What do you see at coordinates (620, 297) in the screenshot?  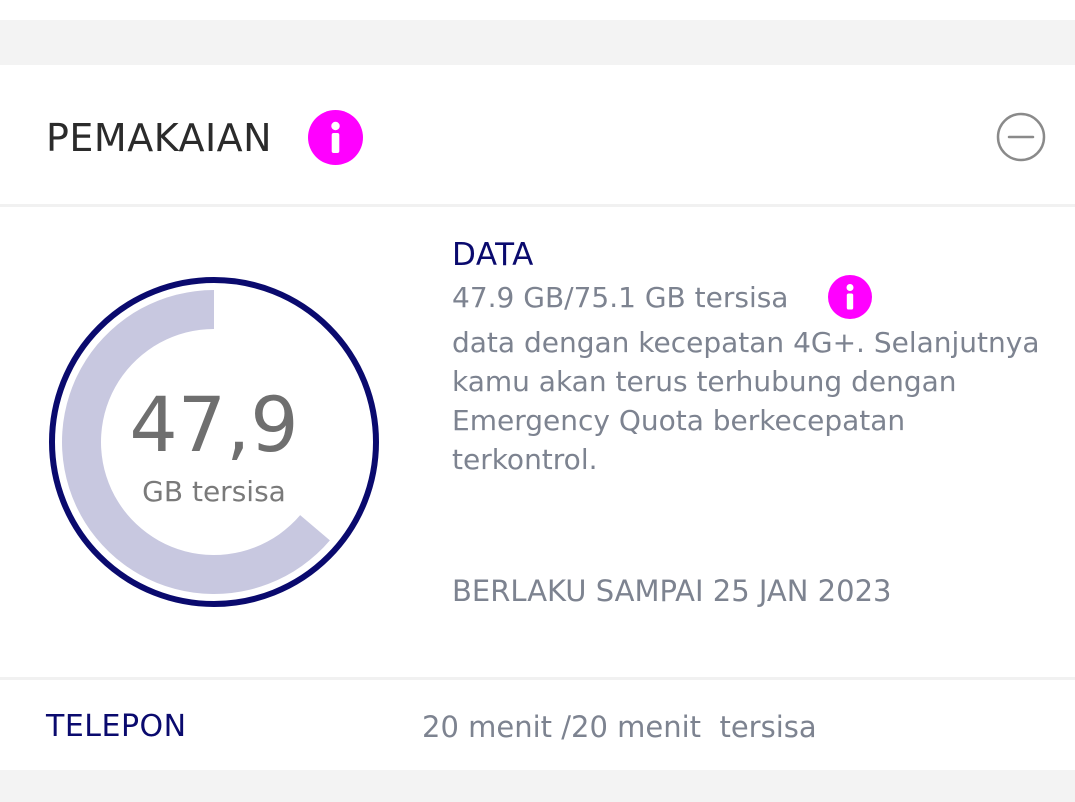 I see `data-amount: 47.9 GB/75.1 GB tersisa` at bounding box center [620, 297].